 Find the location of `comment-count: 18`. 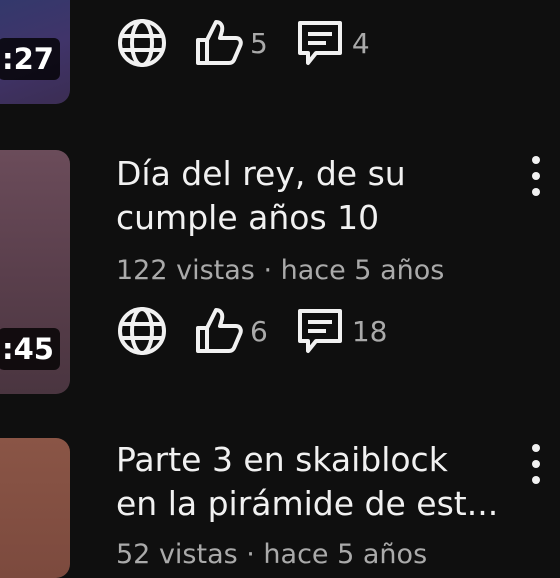

comment-count: 18 is located at coordinates (369, 331).